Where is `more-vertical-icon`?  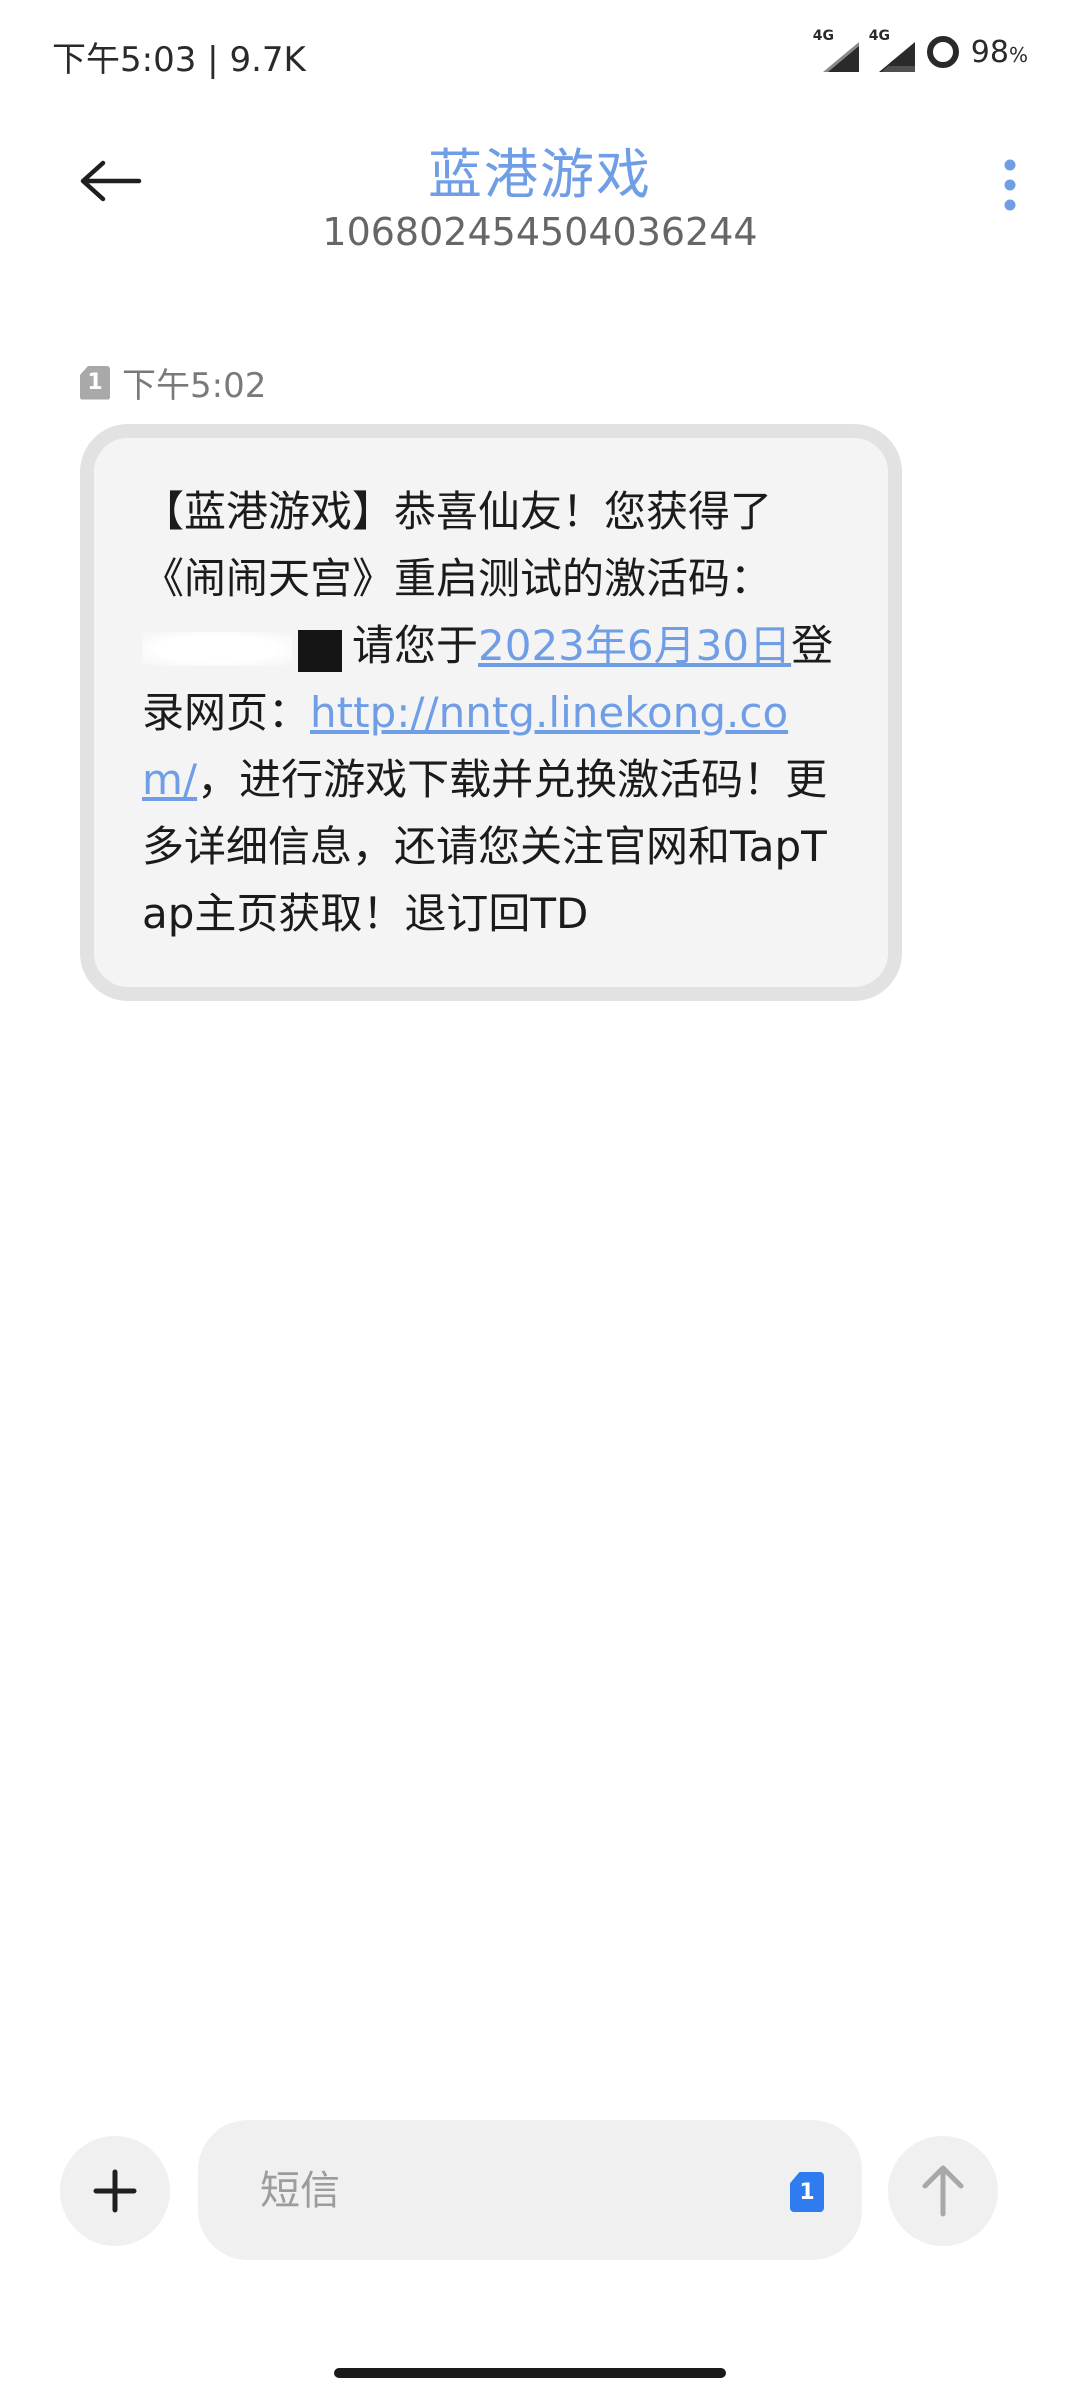
more-vertical-icon is located at coordinates (1010, 185).